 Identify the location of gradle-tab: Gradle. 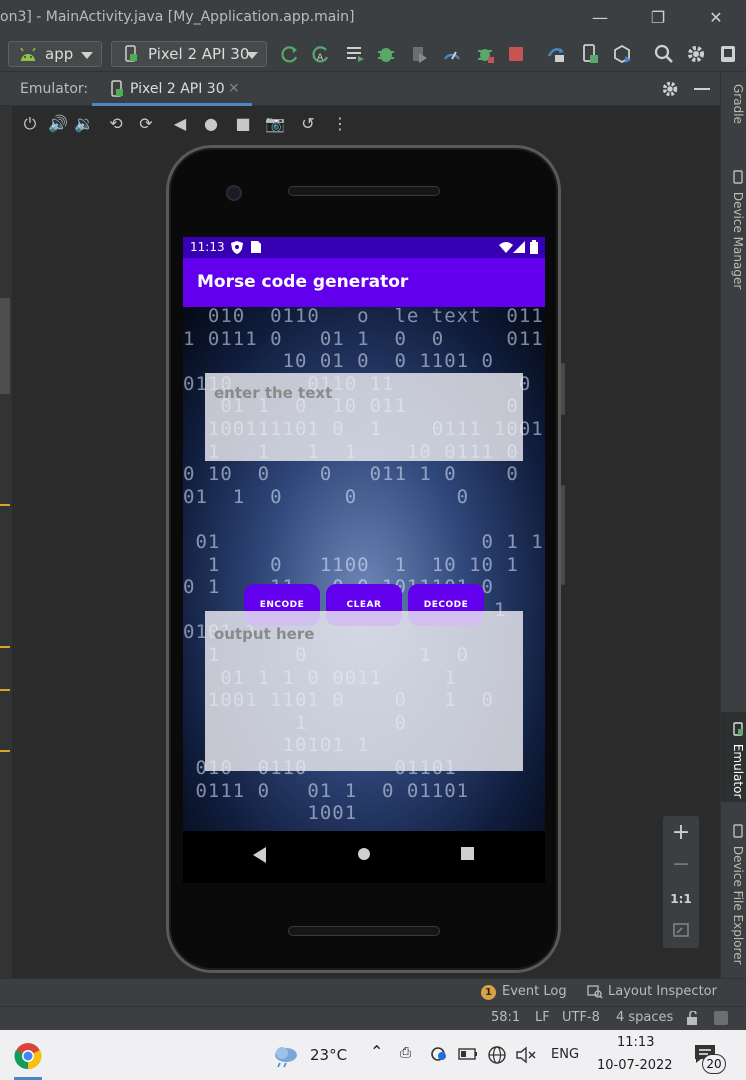
(734, 104).